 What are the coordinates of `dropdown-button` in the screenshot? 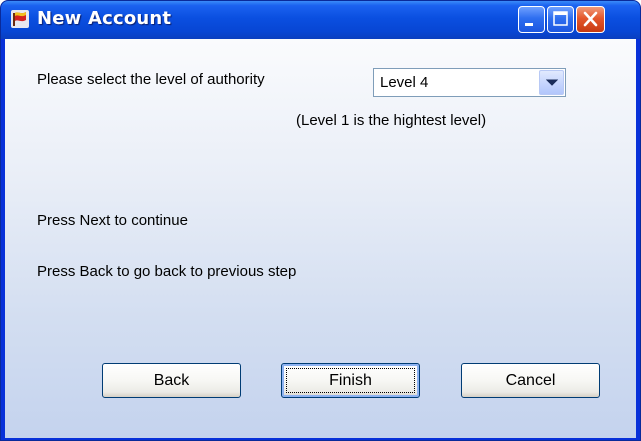 It's located at (551, 82).